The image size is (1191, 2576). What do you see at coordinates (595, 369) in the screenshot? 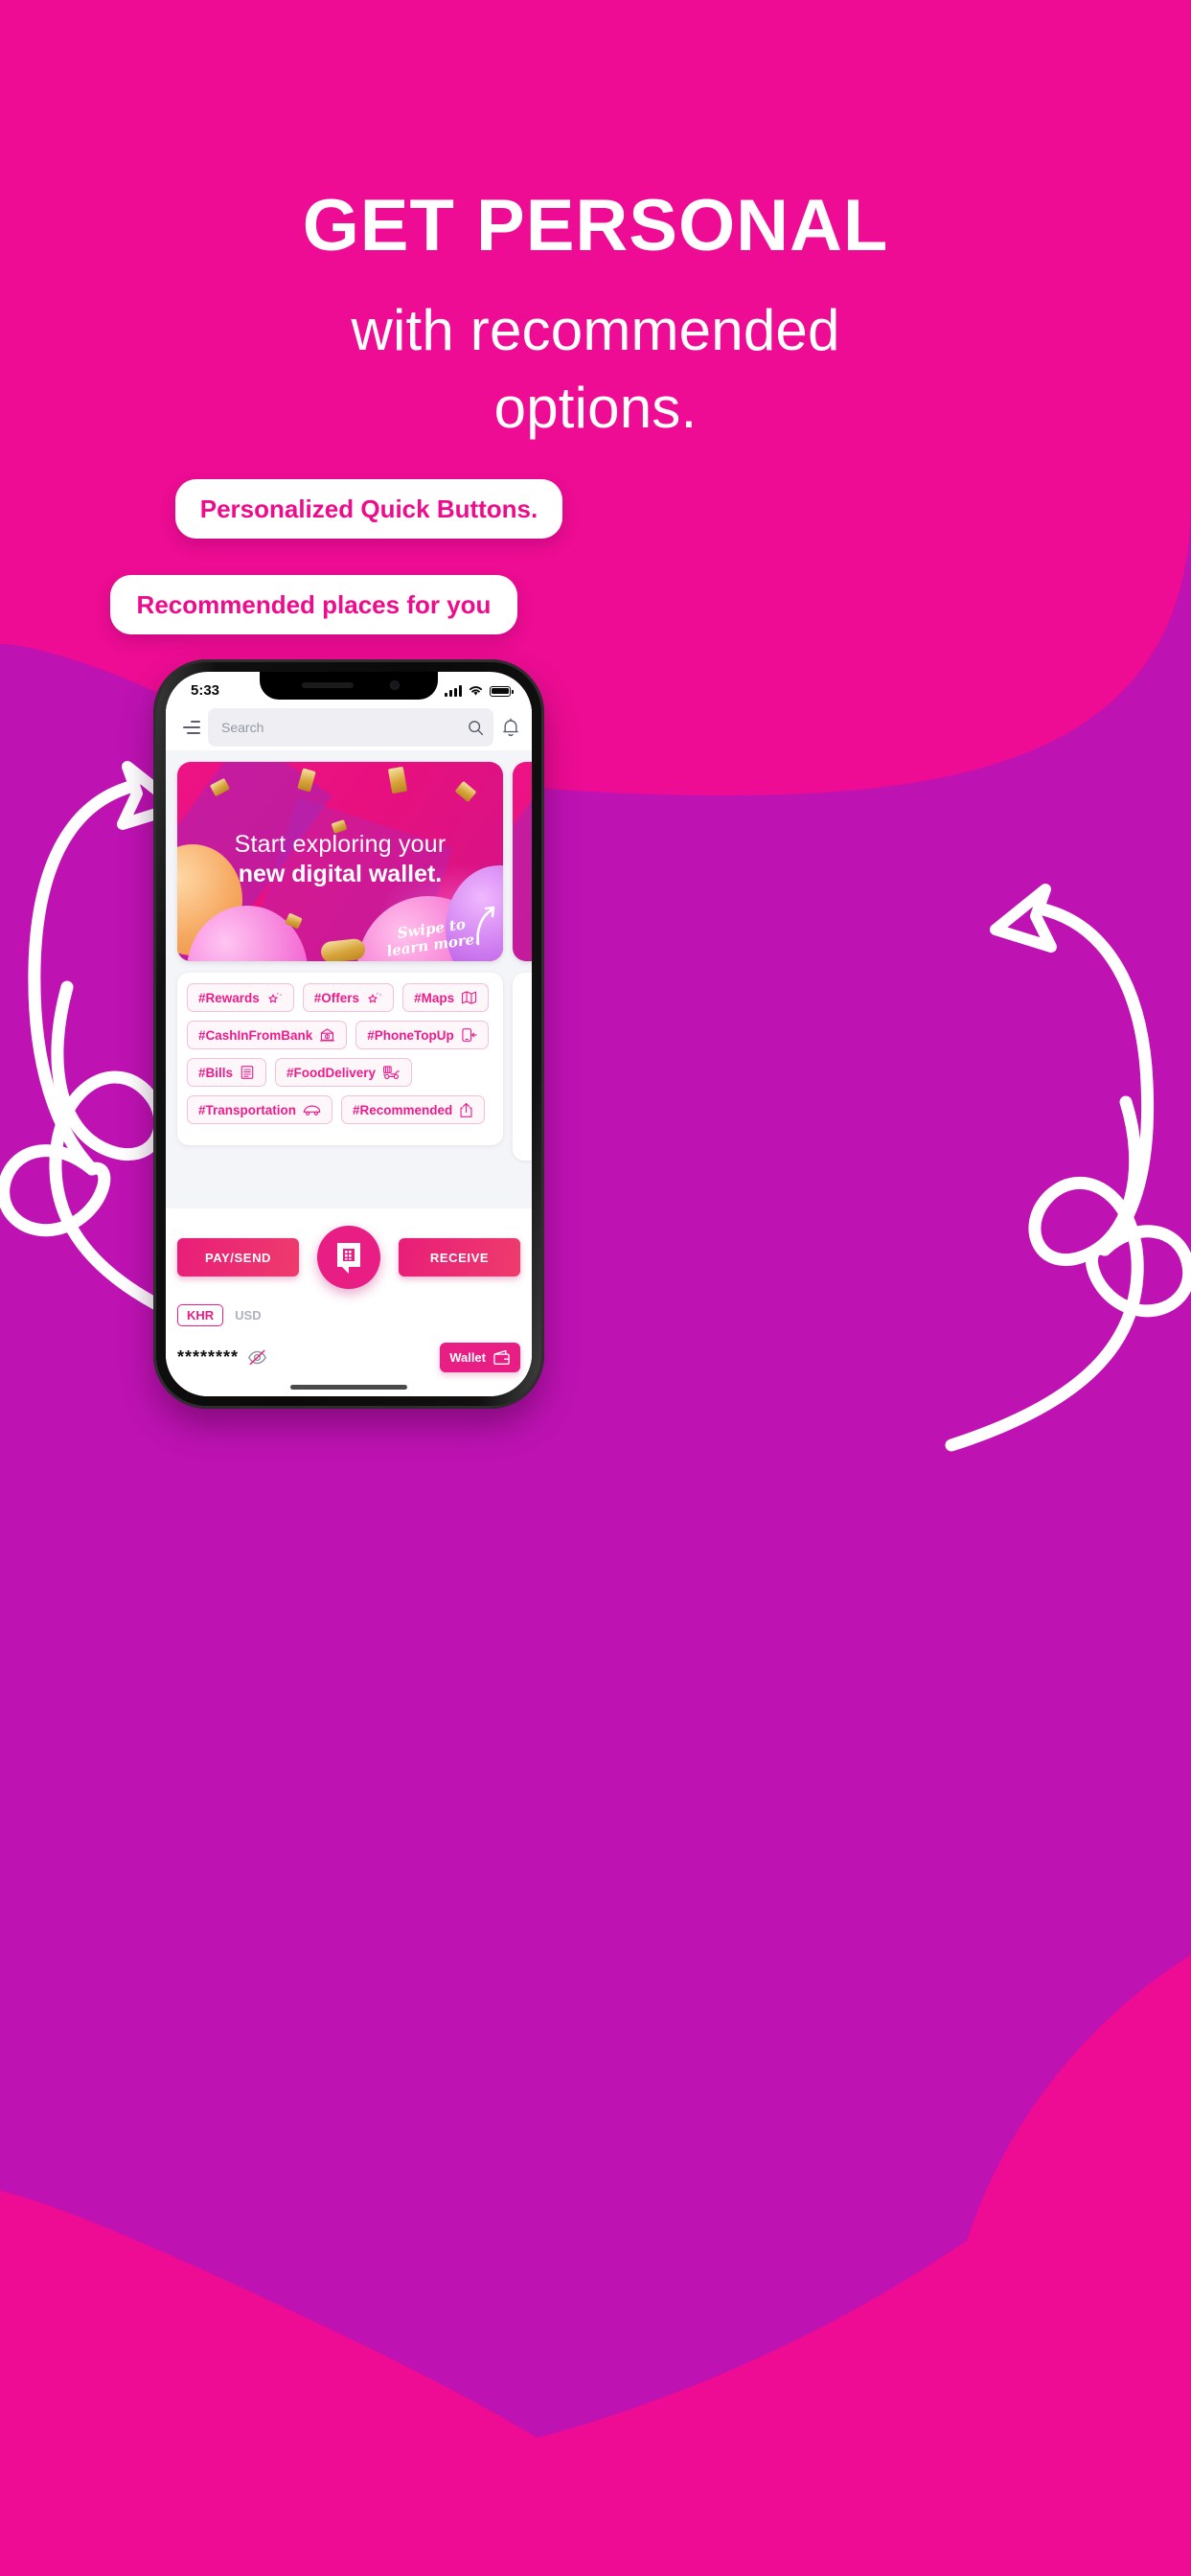
I see `page-subtitle: with recommended options.` at bounding box center [595, 369].